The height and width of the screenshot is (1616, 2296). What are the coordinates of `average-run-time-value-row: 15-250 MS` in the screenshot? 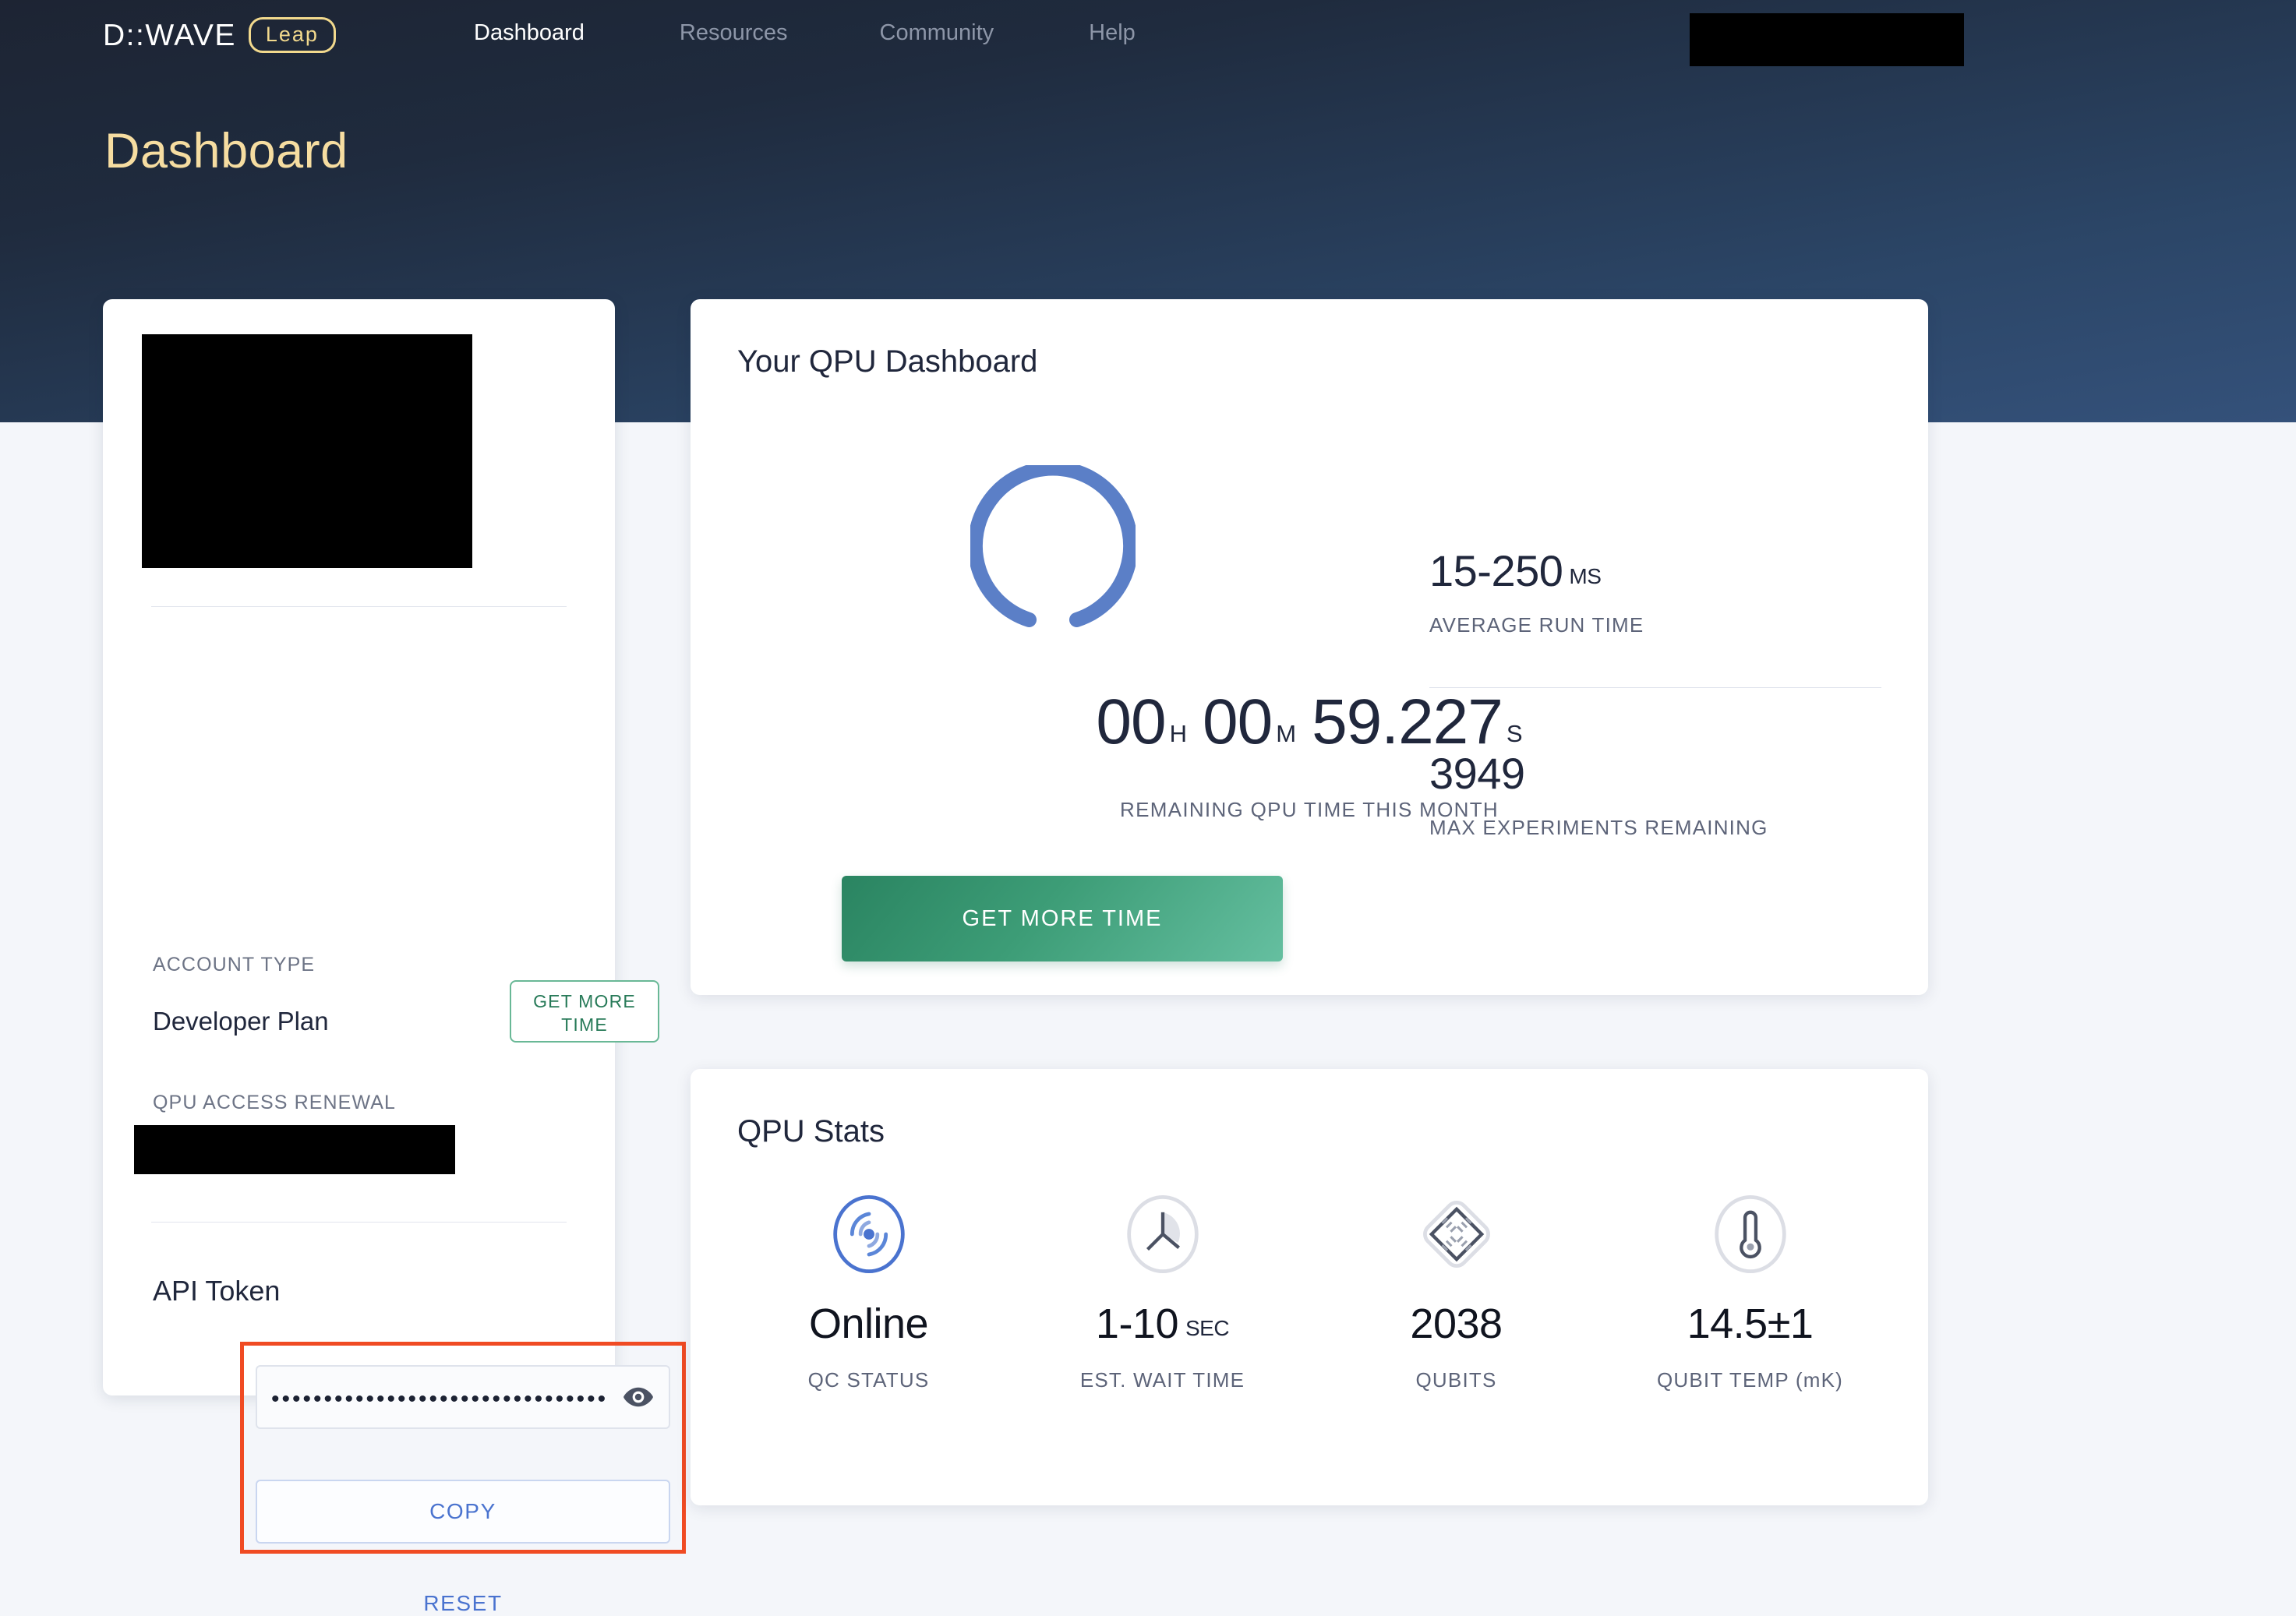 It's located at (1537, 570).